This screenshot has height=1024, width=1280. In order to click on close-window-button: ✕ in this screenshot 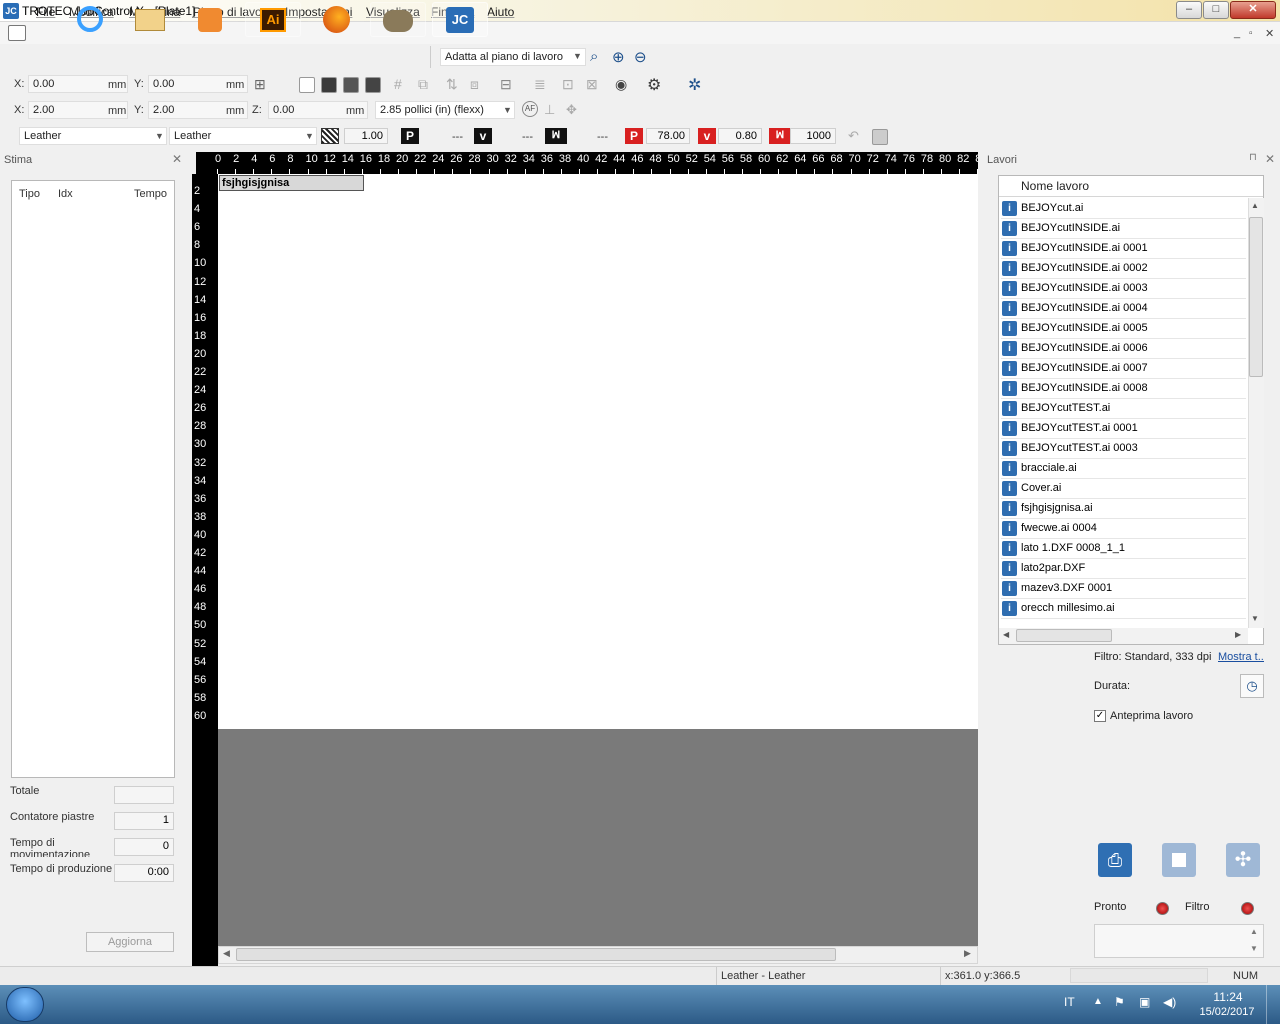, I will do `click(1253, 10)`.